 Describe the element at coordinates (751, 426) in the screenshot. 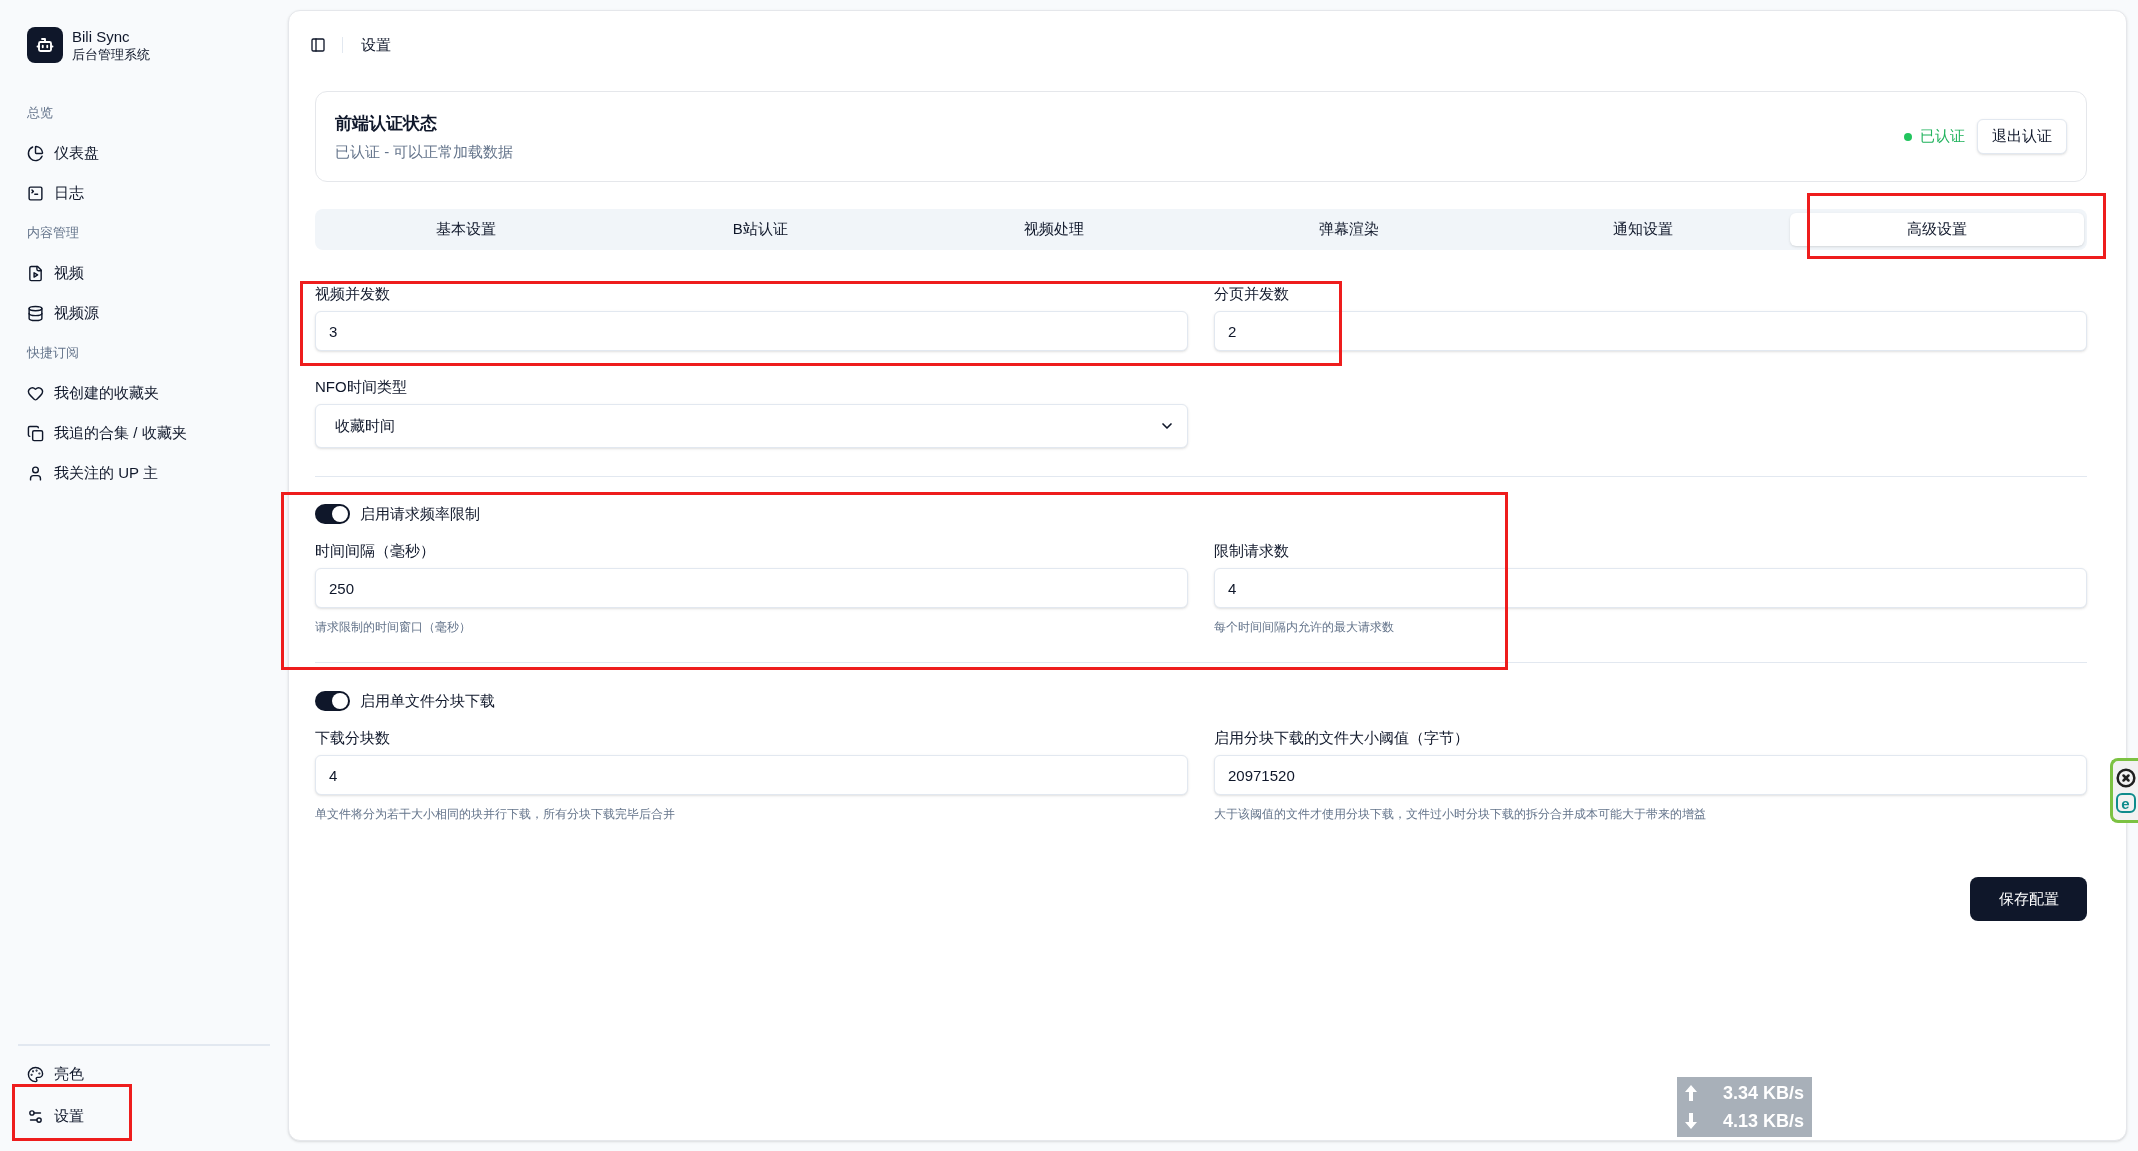

I see `select-field: 收藏时间` at that location.